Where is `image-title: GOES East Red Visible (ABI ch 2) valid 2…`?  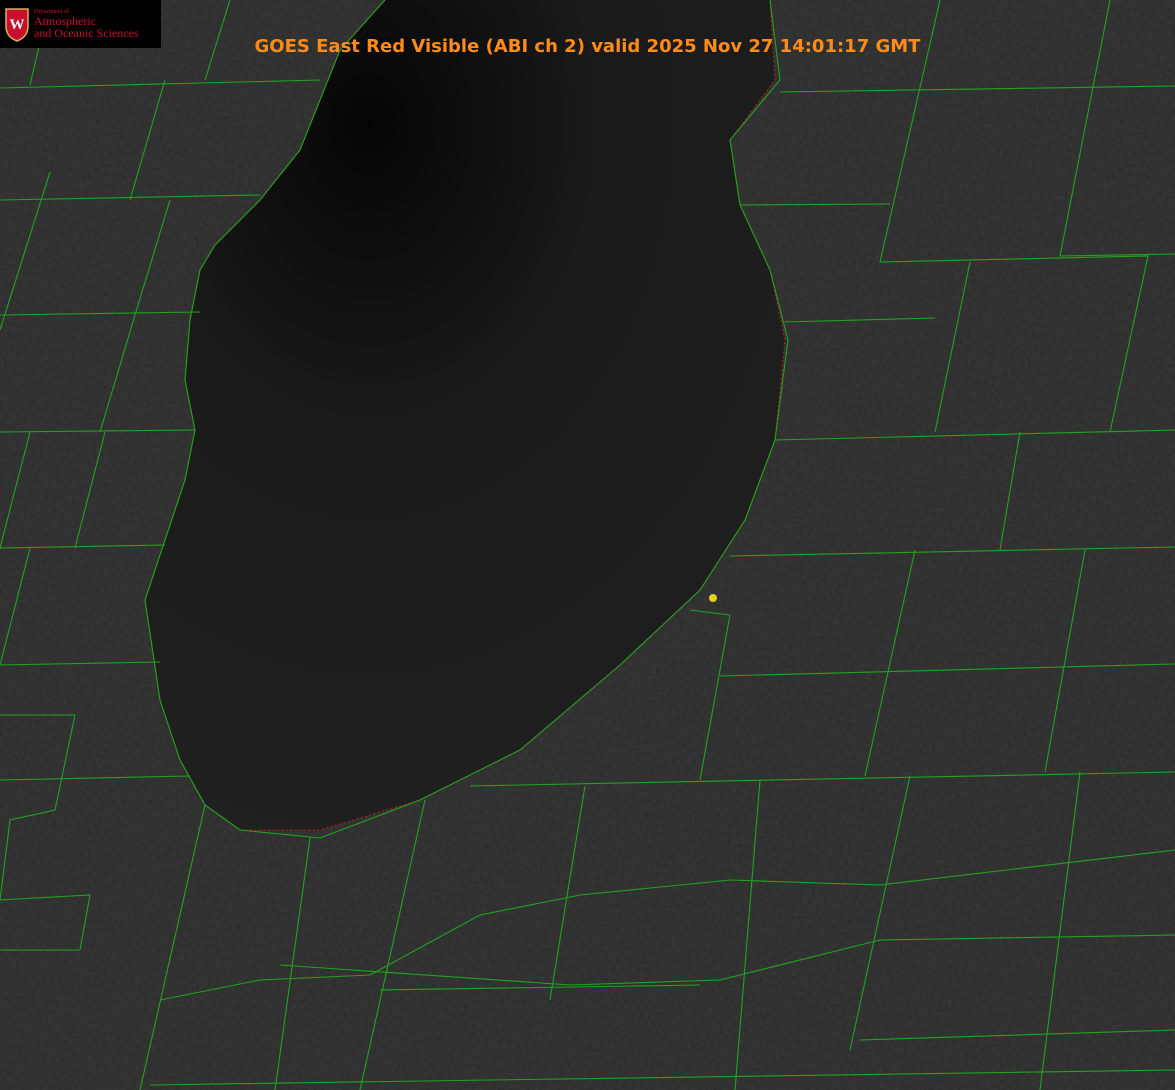
image-title: GOES East Red Visible (ABI ch 2) valid 2… is located at coordinates (587, 46).